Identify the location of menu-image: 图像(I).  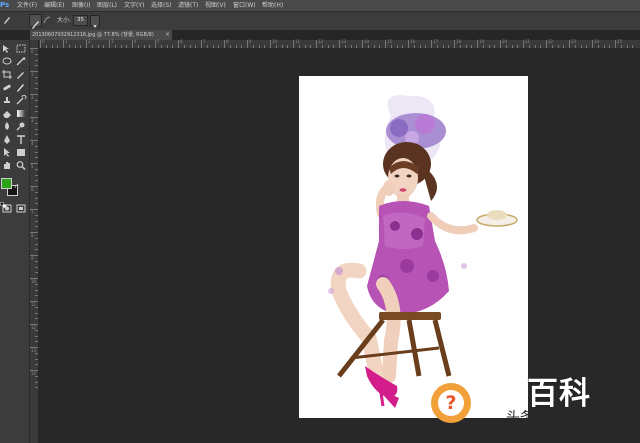
(81, 5).